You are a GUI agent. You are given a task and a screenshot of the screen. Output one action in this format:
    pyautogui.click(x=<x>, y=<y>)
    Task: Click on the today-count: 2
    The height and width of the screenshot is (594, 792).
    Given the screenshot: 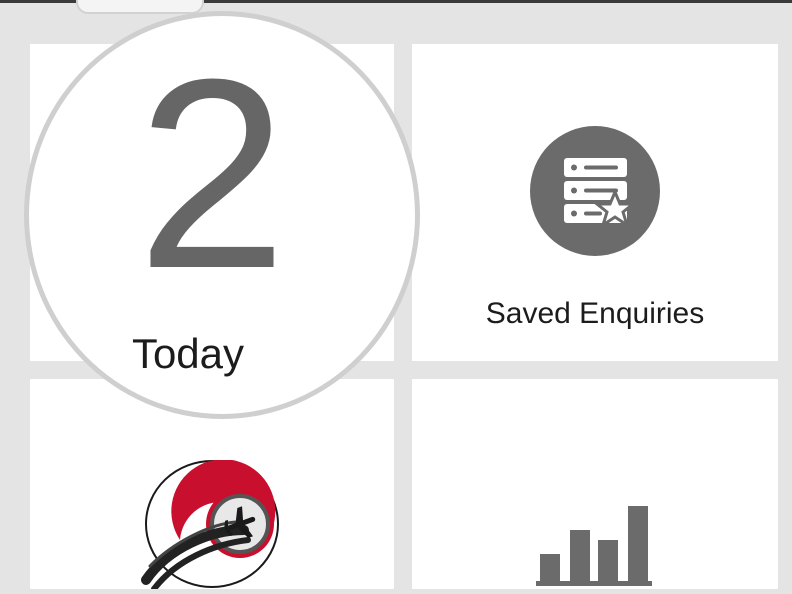 What is the action you would take?
    pyautogui.click(x=212, y=174)
    